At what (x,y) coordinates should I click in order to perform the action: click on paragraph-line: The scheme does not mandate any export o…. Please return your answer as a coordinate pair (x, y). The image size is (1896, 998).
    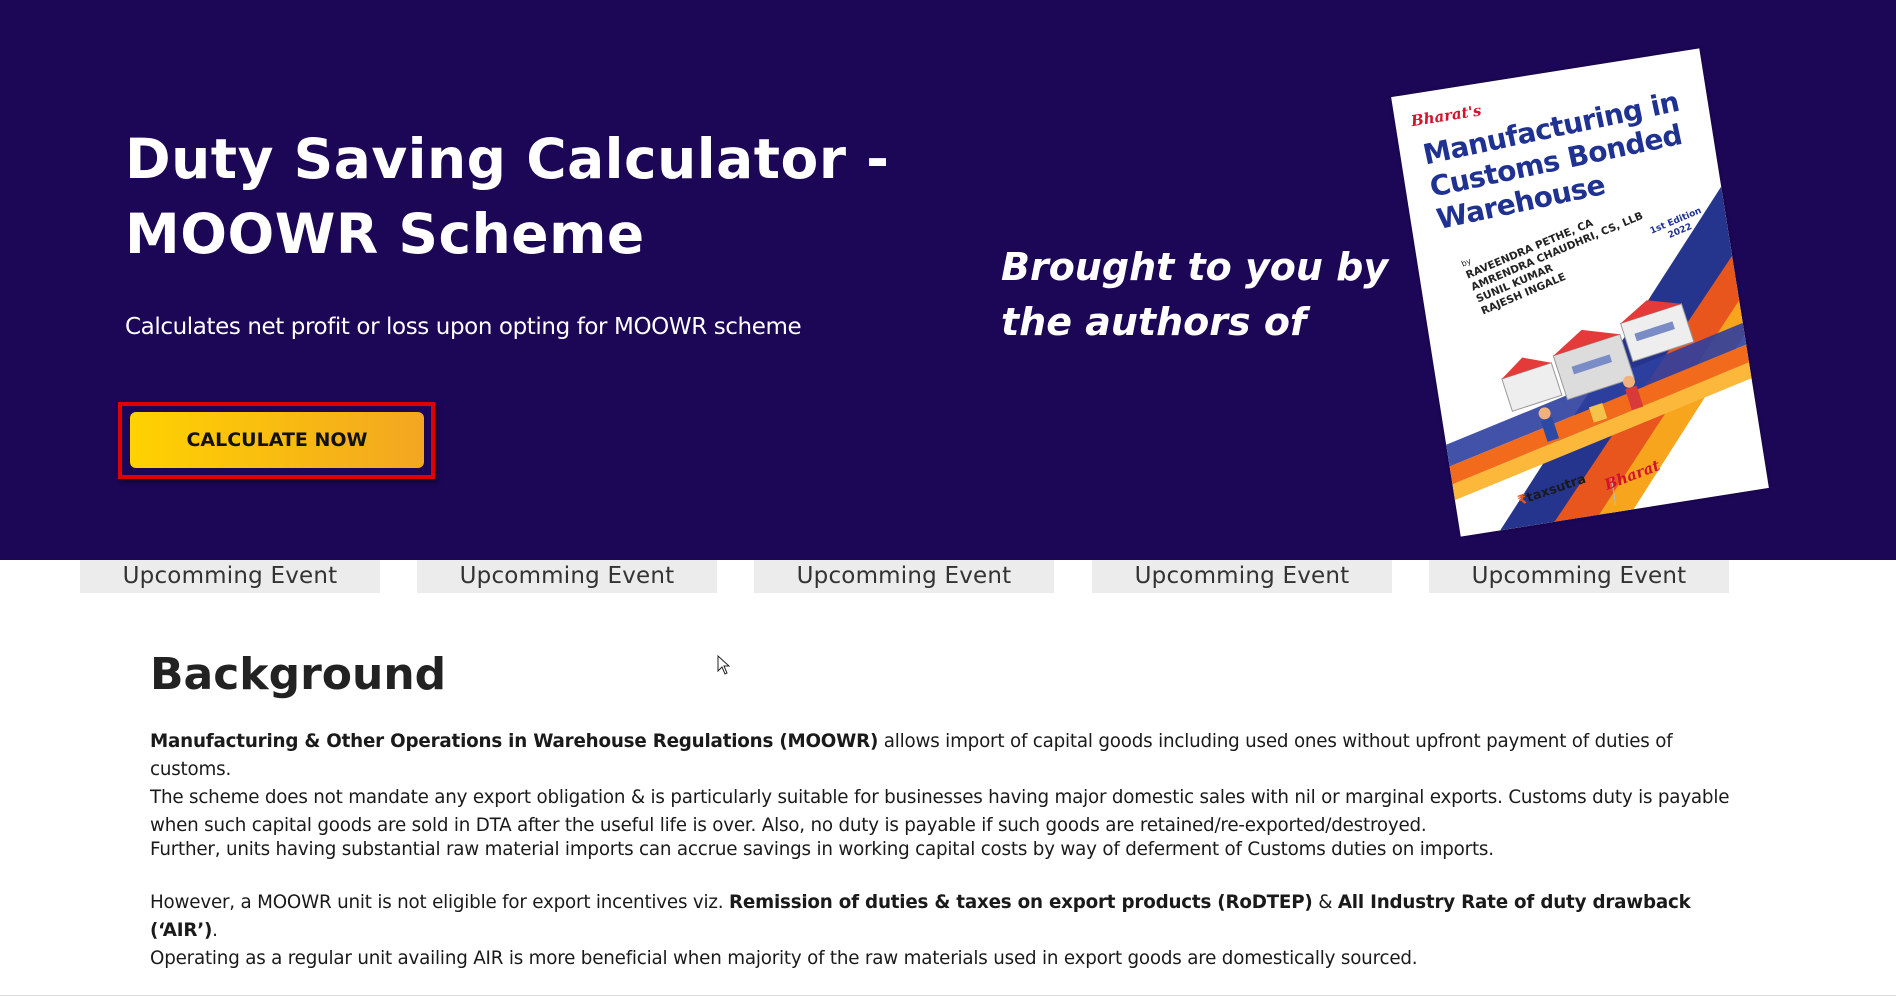
    Looking at the image, I should click on (940, 797).